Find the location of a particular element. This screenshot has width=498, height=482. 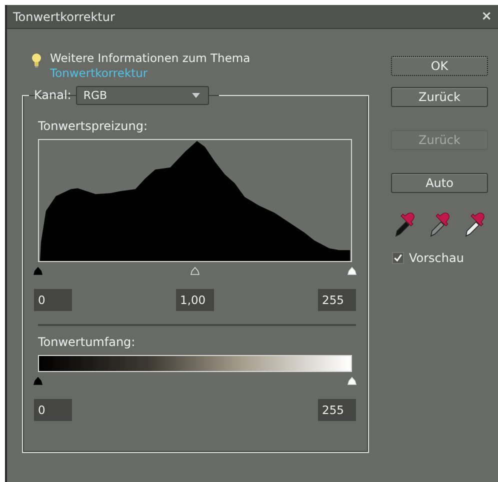

checkbox is located at coordinates (398, 258).